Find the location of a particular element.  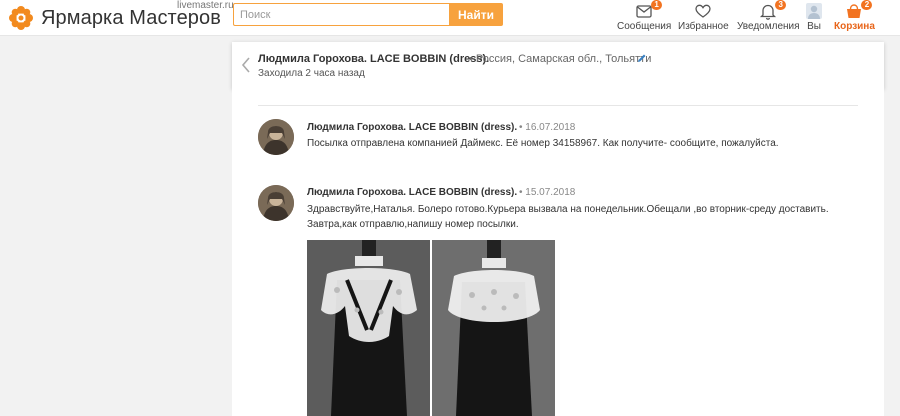

contact-status: Заходила 2 часа назад is located at coordinates (311, 73).